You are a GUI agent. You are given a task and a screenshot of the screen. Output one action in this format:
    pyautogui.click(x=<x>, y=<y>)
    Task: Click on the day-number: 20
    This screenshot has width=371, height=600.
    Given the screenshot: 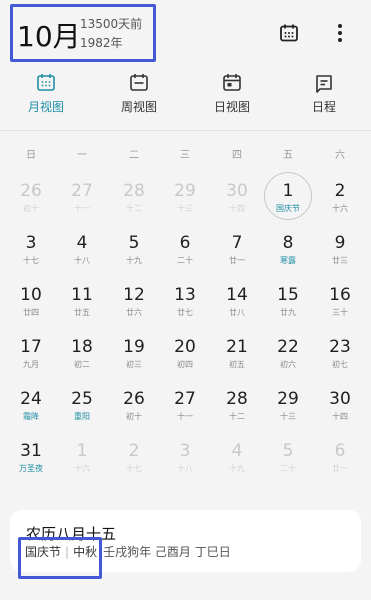 What is the action you would take?
    pyautogui.click(x=185, y=347)
    